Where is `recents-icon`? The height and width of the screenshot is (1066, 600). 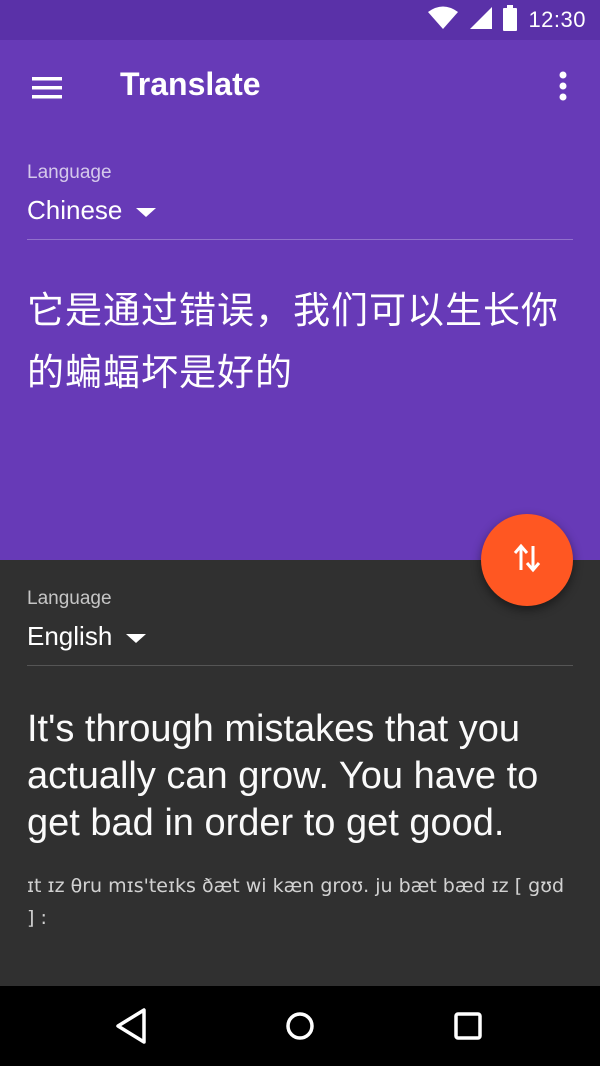
recents-icon is located at coordinates (468, 1026).